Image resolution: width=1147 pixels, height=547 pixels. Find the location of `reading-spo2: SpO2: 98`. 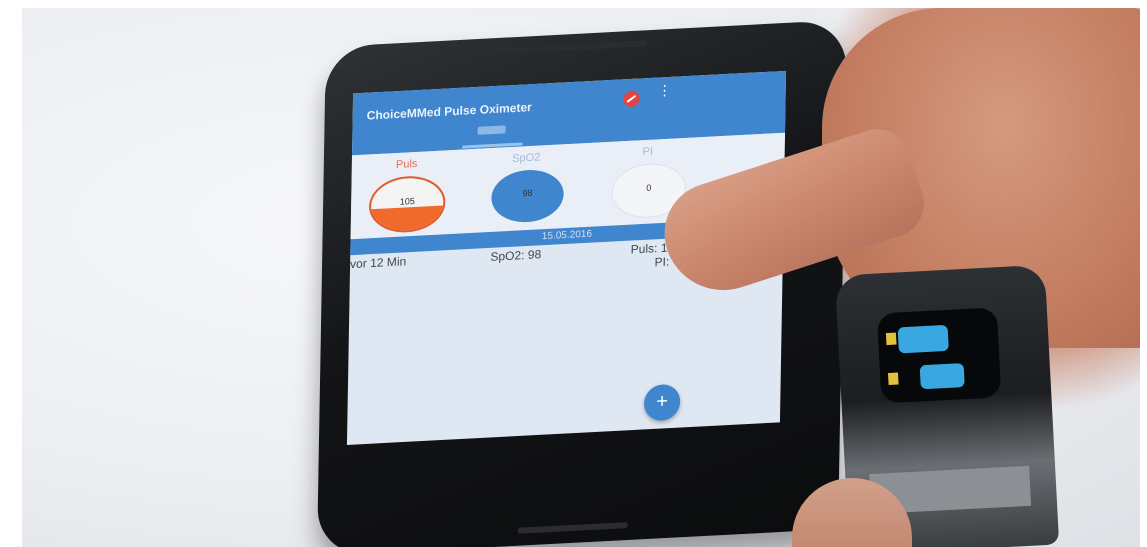

reading-spo2: SpO2: 98 is located at coordinates (515, 255).